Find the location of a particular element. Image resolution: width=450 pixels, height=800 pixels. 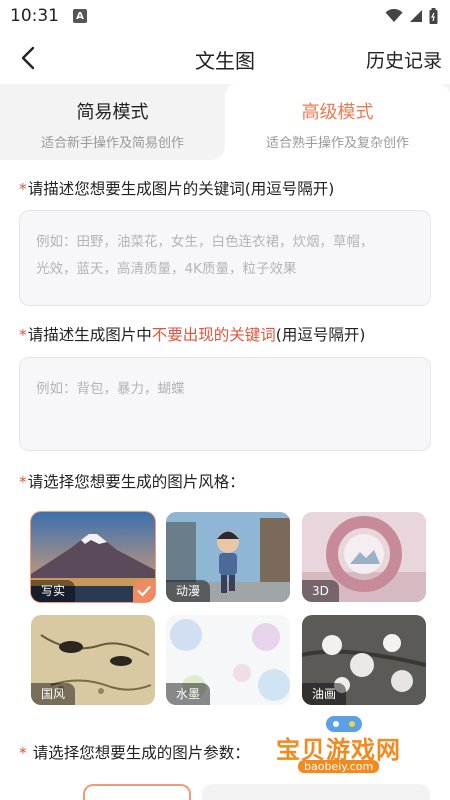

params-label: * 请选择您想要生成的图片参数： is located at coordinates (134, 752).